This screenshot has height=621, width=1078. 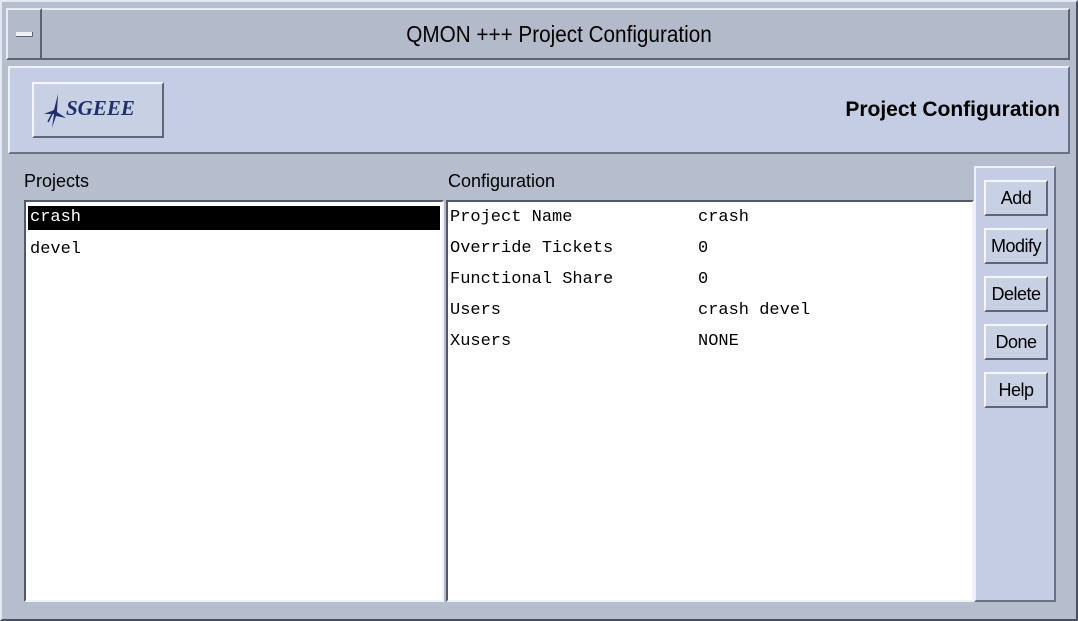 What do you see at coordinates (952, 109) in the screenshot?
I see `header-title: Project Configuration` at bounding box center [952, 109].